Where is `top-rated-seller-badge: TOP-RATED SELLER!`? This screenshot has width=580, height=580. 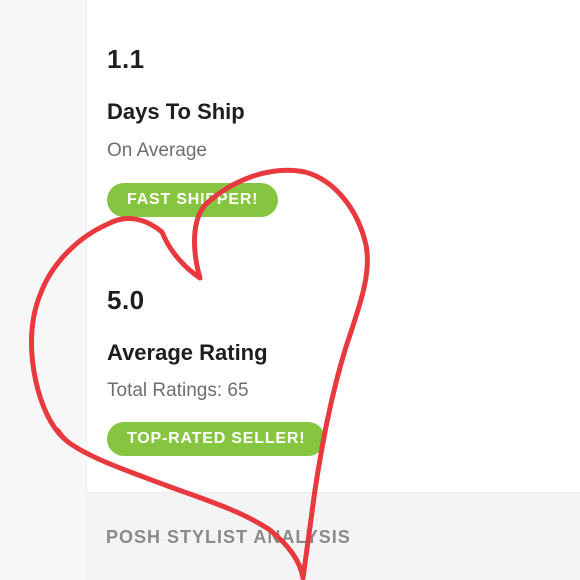
top-rated-seller-badge: TOP-RATED SELLER! is located at coordinates (216, 439).